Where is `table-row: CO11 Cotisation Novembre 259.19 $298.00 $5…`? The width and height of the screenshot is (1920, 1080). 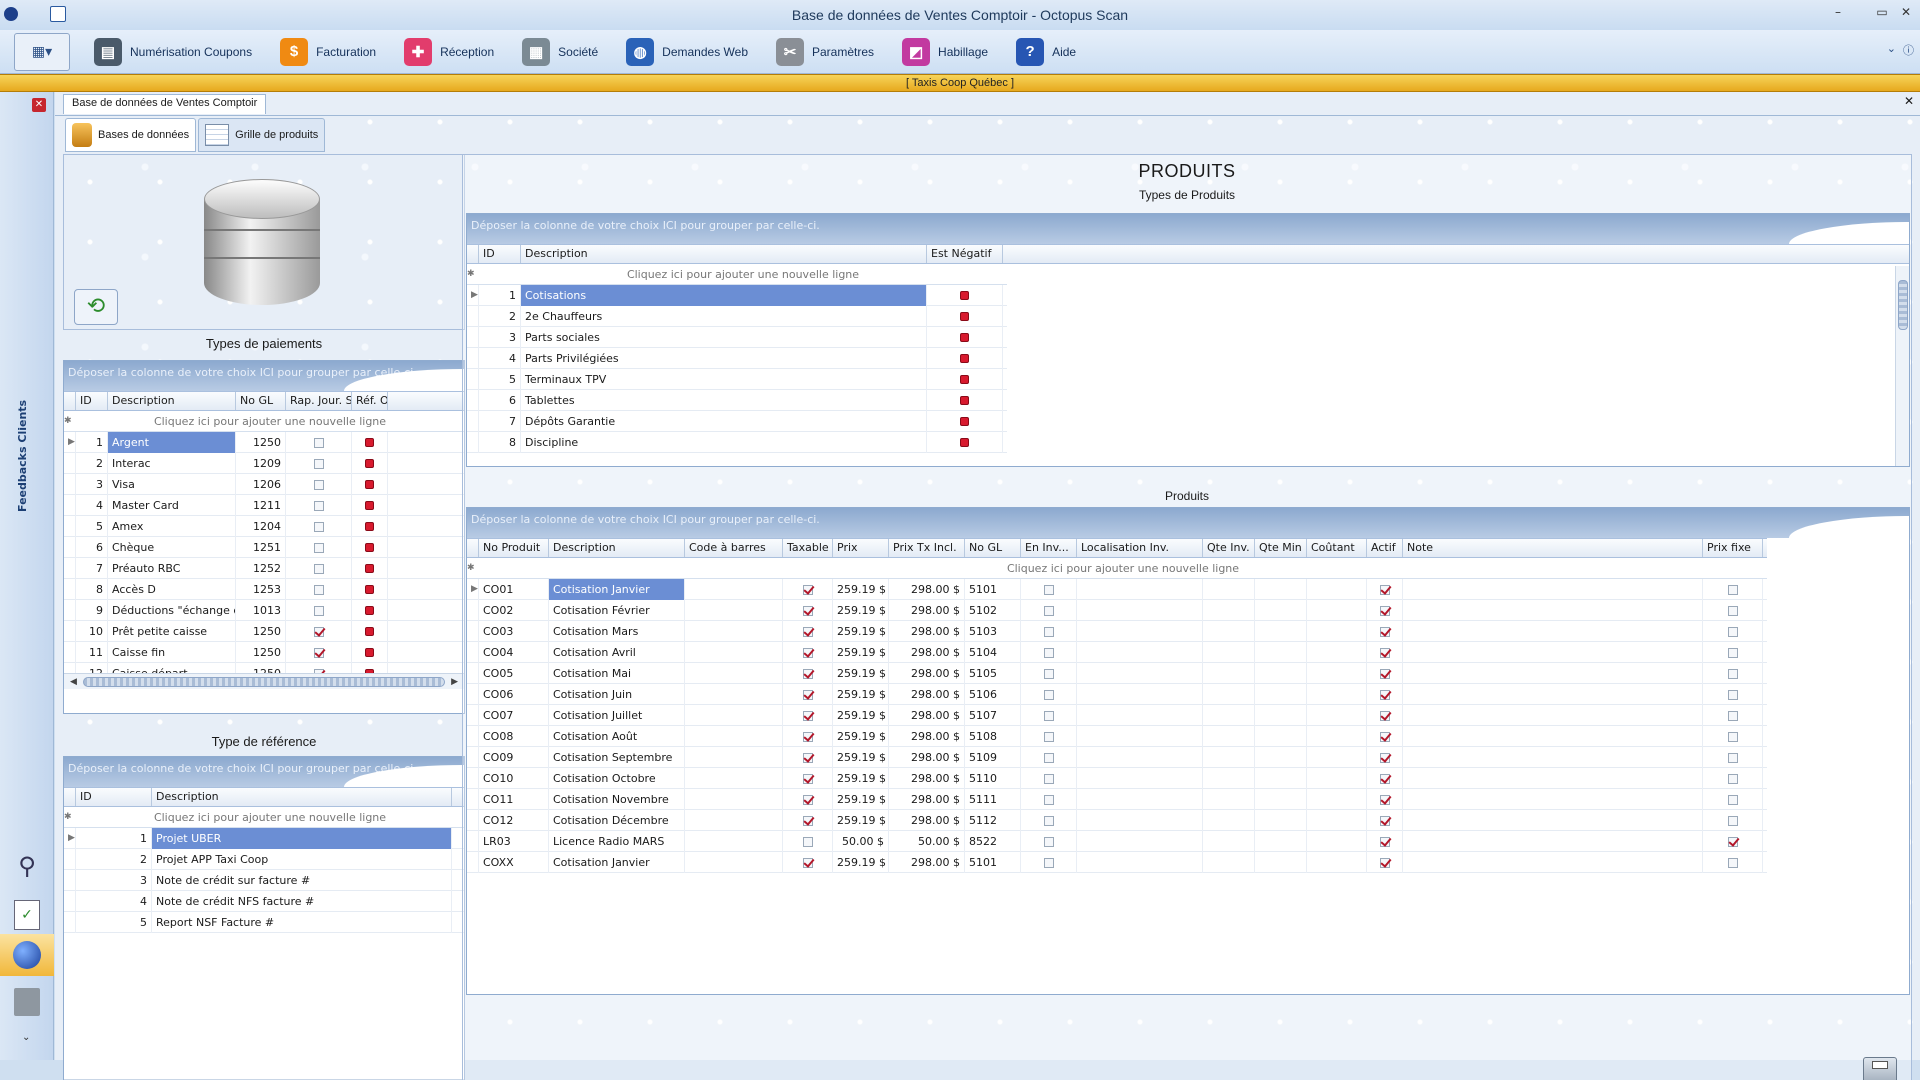
table-row: CO11 Cotisation Novembre 259.19 $298.00 $5… is located at coordinates (1117, 799).